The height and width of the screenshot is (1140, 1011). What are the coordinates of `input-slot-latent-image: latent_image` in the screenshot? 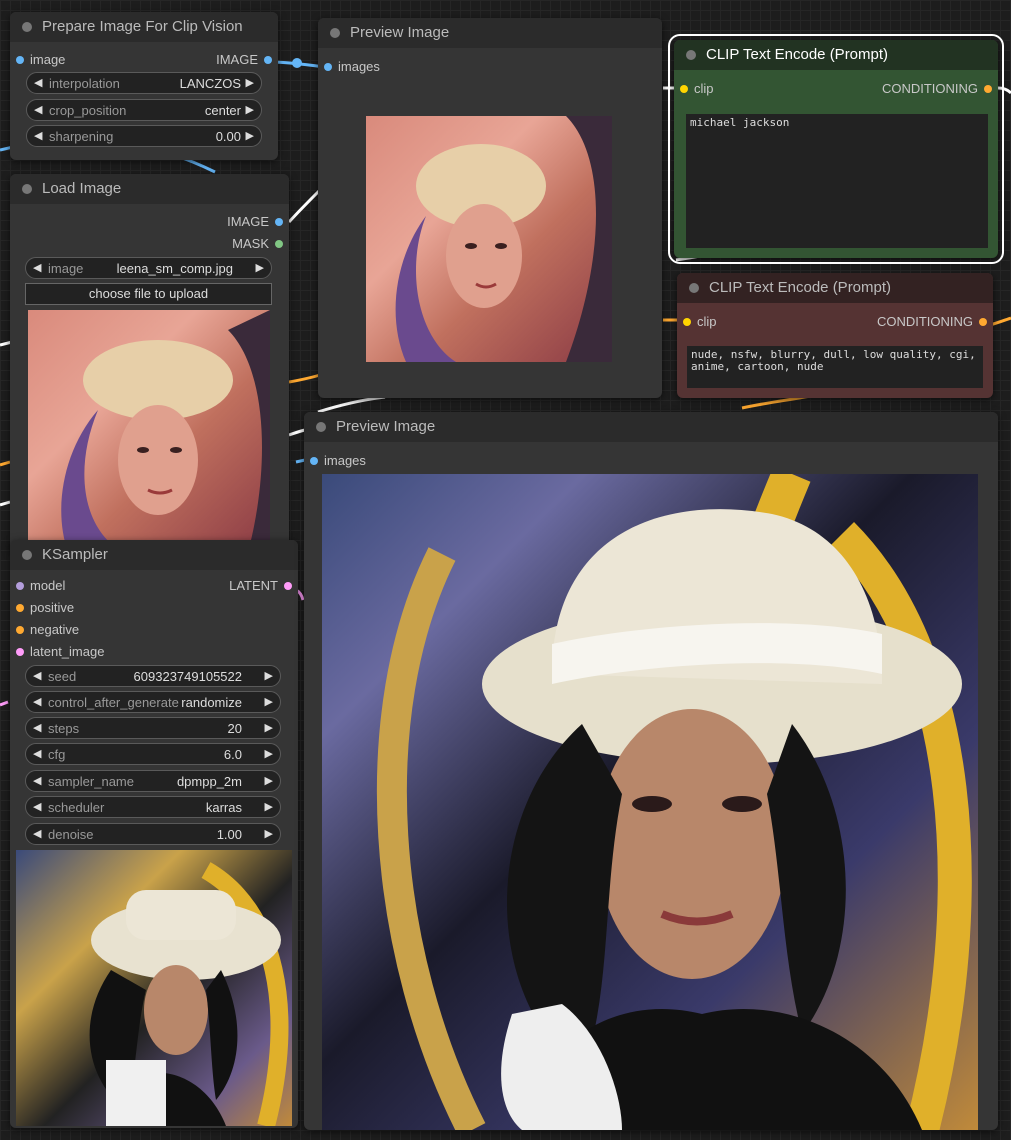 It's located at (57, 652).